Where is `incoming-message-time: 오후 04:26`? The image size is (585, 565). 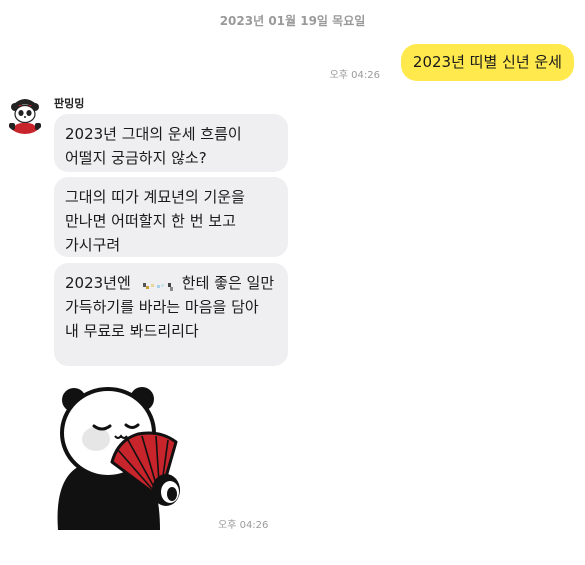
incoming-message-time: 오후 04:26 is located at coordinates (243, 525).